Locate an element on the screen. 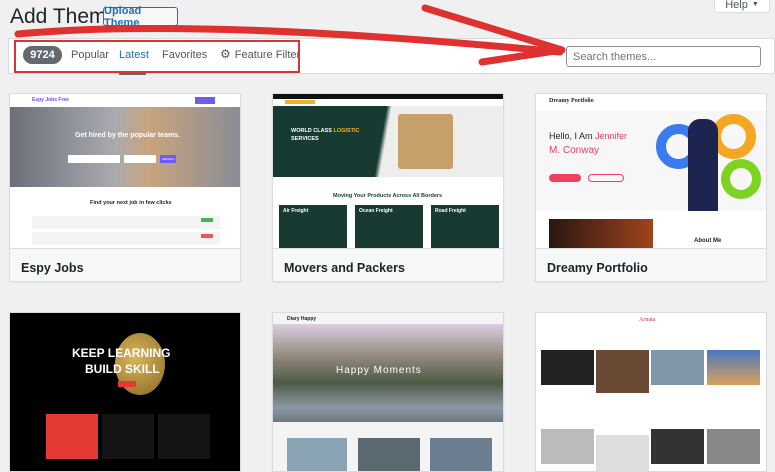 This screenshot has width=775, height=472. upload-theme-button: Upload Theme is located at coordinates (140, 17).